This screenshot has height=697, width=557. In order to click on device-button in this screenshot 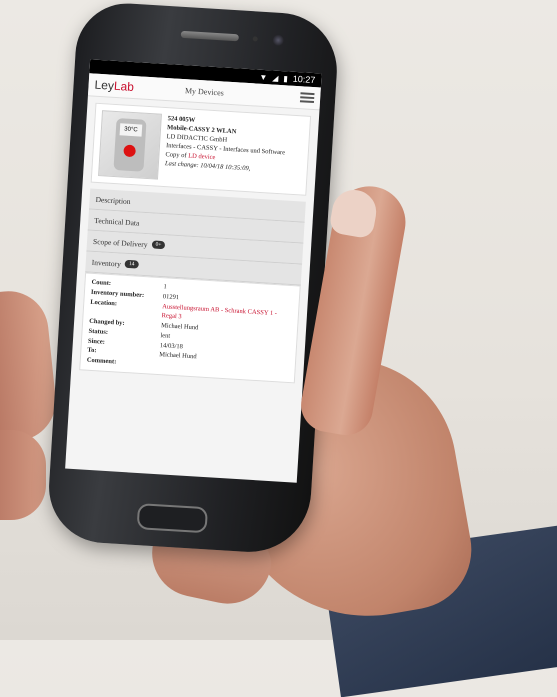, I will do `click(129, 151)`.